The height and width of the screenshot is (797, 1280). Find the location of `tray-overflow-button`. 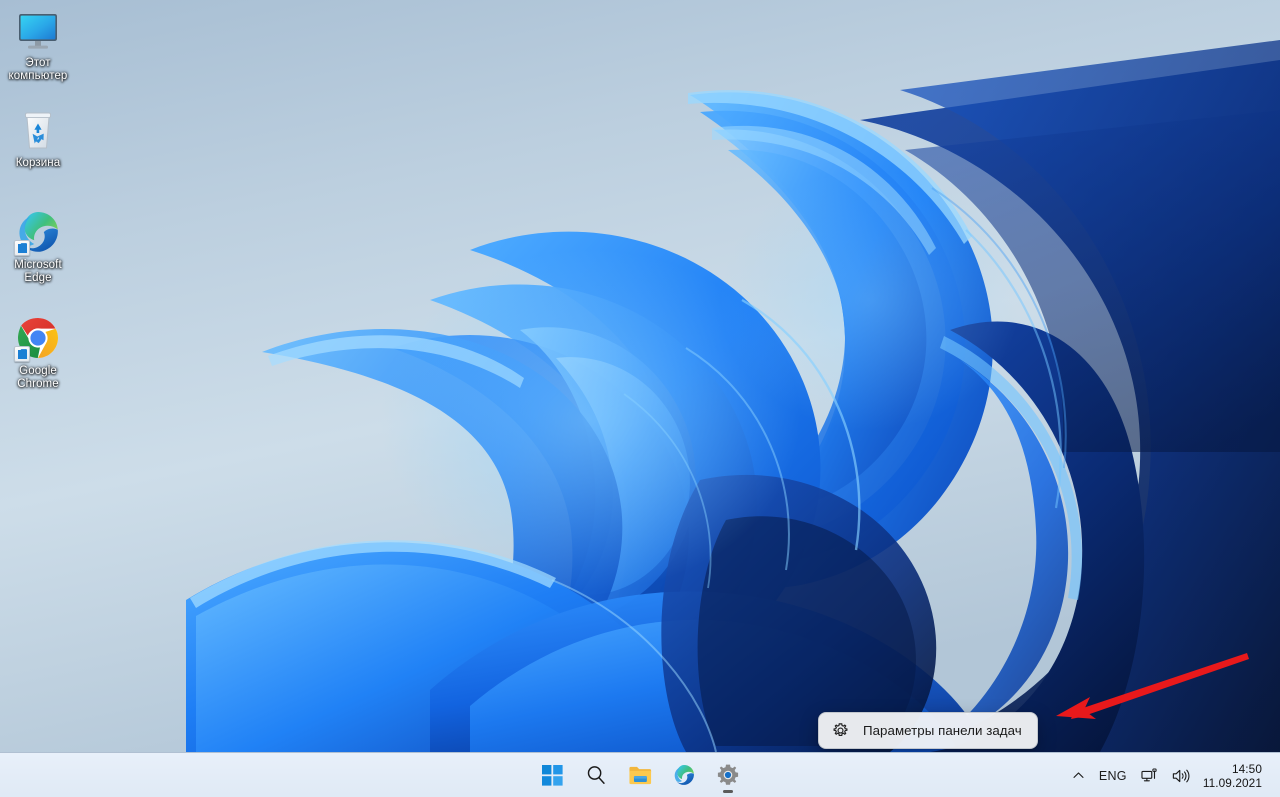

tray-overflow-button is located at coordinates (1078, 776).